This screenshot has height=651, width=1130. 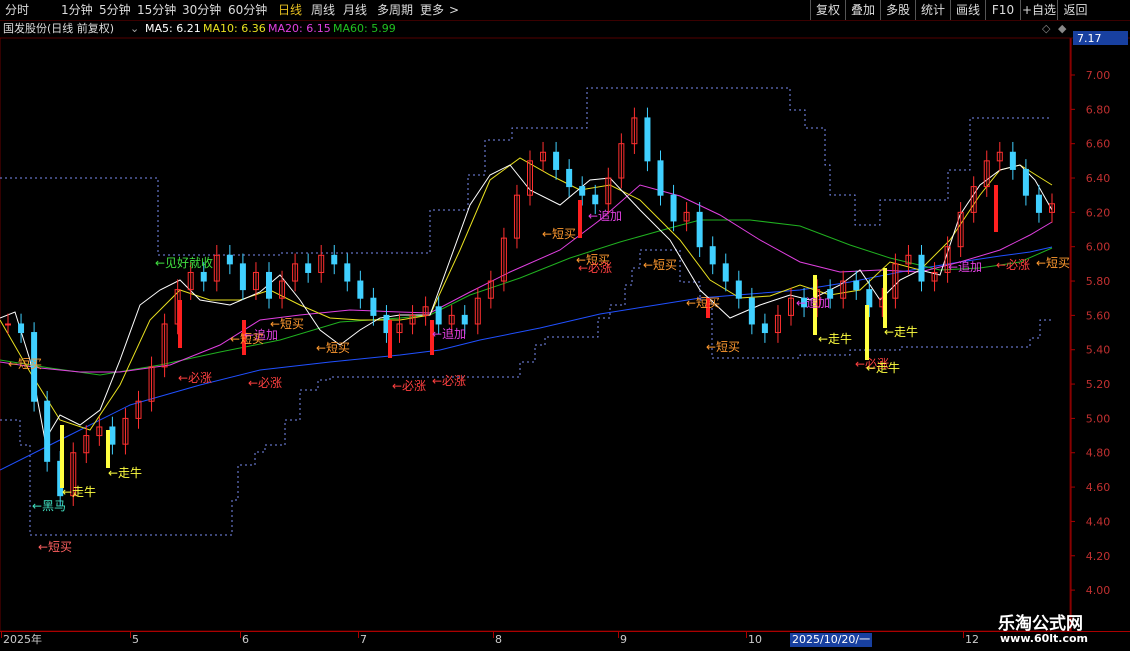 What do you see at coordinates (201, 10) in the screenshot?
I see `period-4: 30分钟` at bounding box center [201, 10].